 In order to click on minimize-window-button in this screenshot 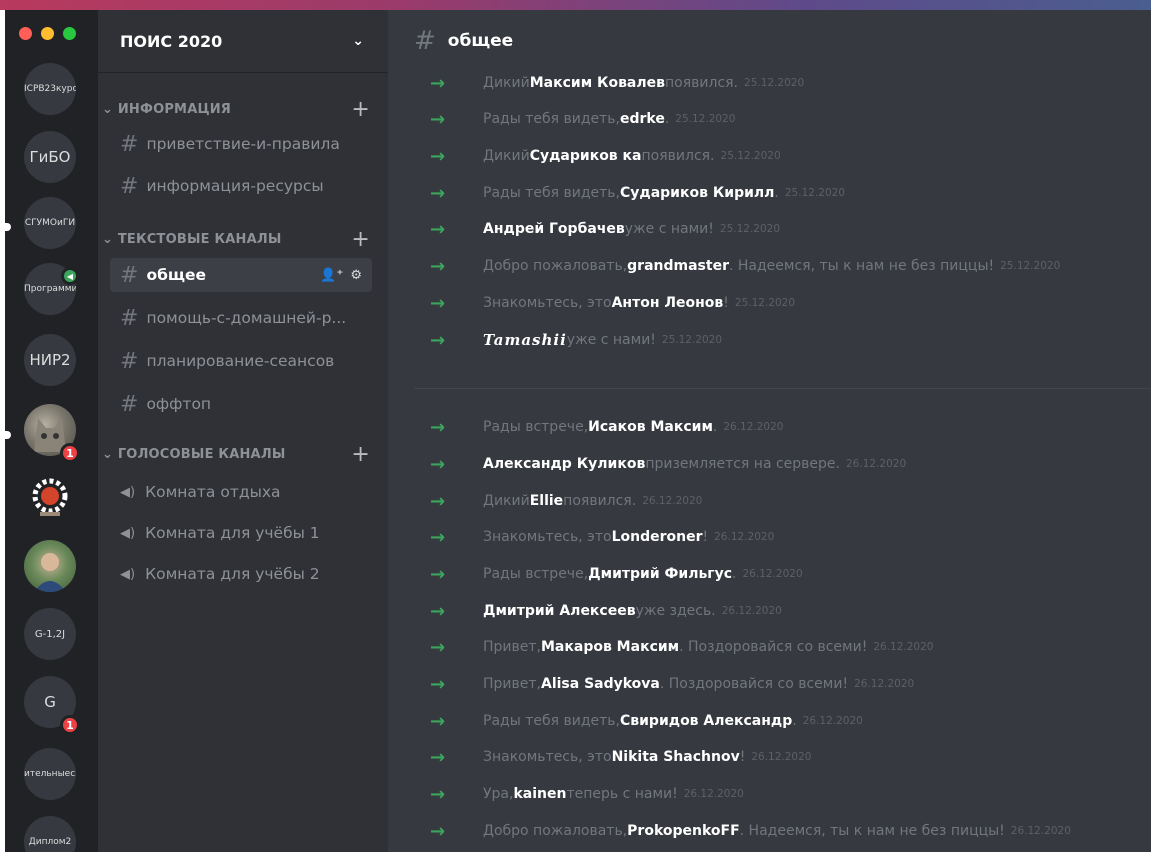, I will do `click(47, 33)`.